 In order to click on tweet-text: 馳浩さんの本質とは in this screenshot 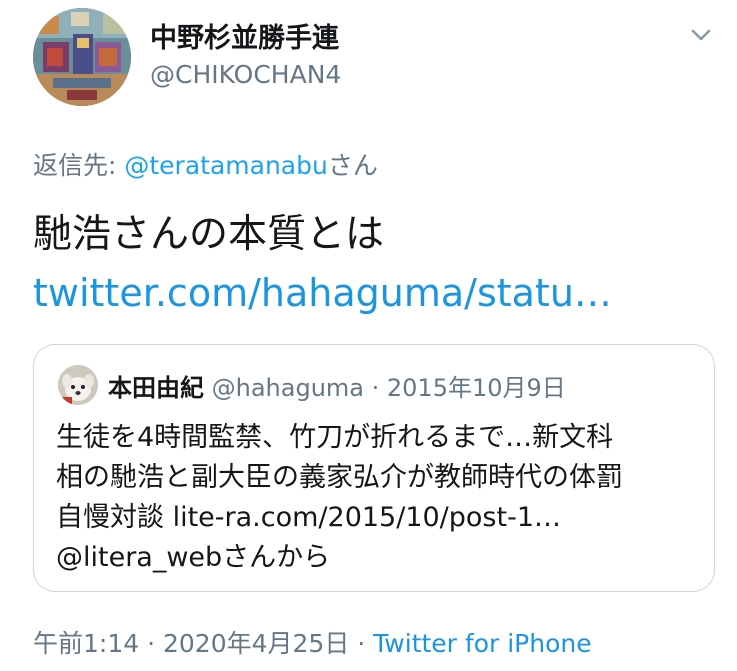, I will do `click(209, 234)`.